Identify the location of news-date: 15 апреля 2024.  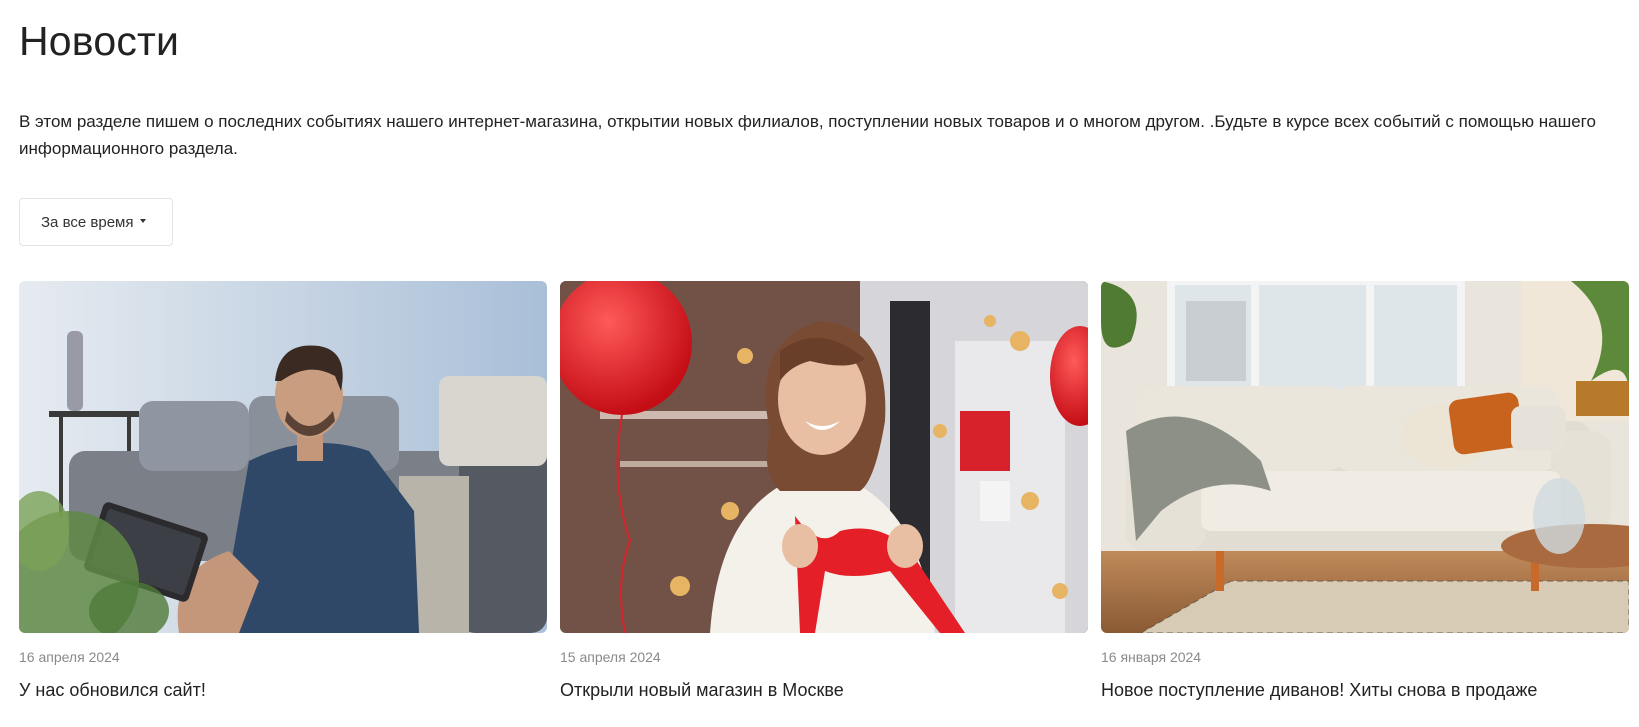
(610, 657).